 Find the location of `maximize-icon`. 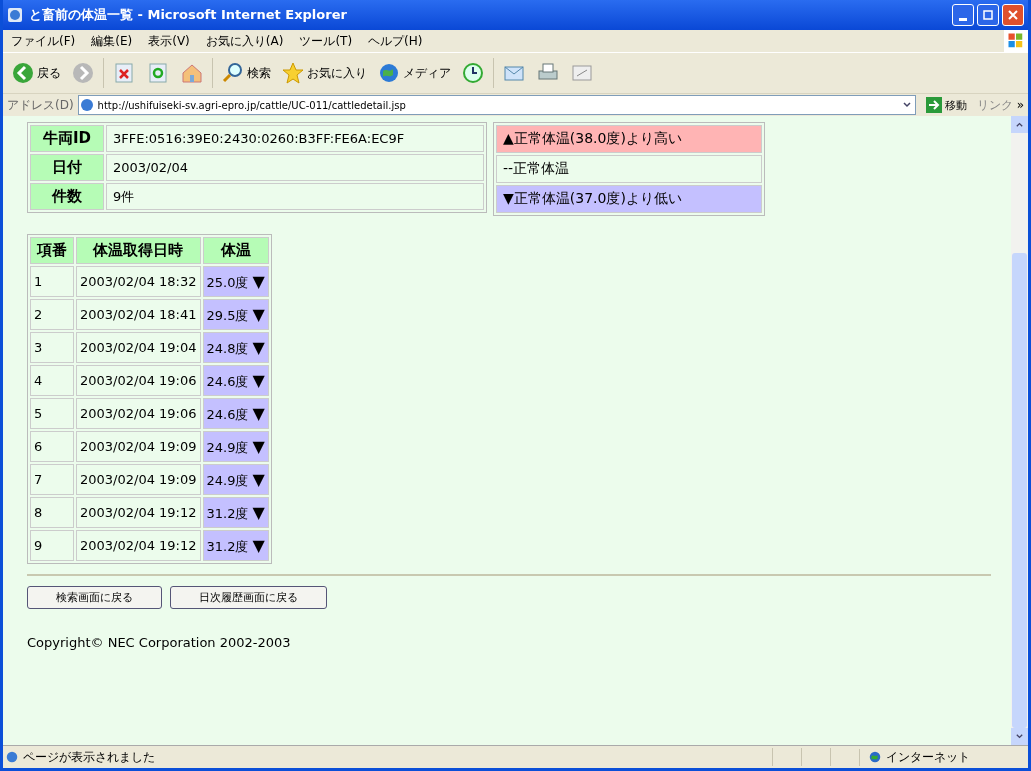

maximize-icon is located at coordinates (988, 15).